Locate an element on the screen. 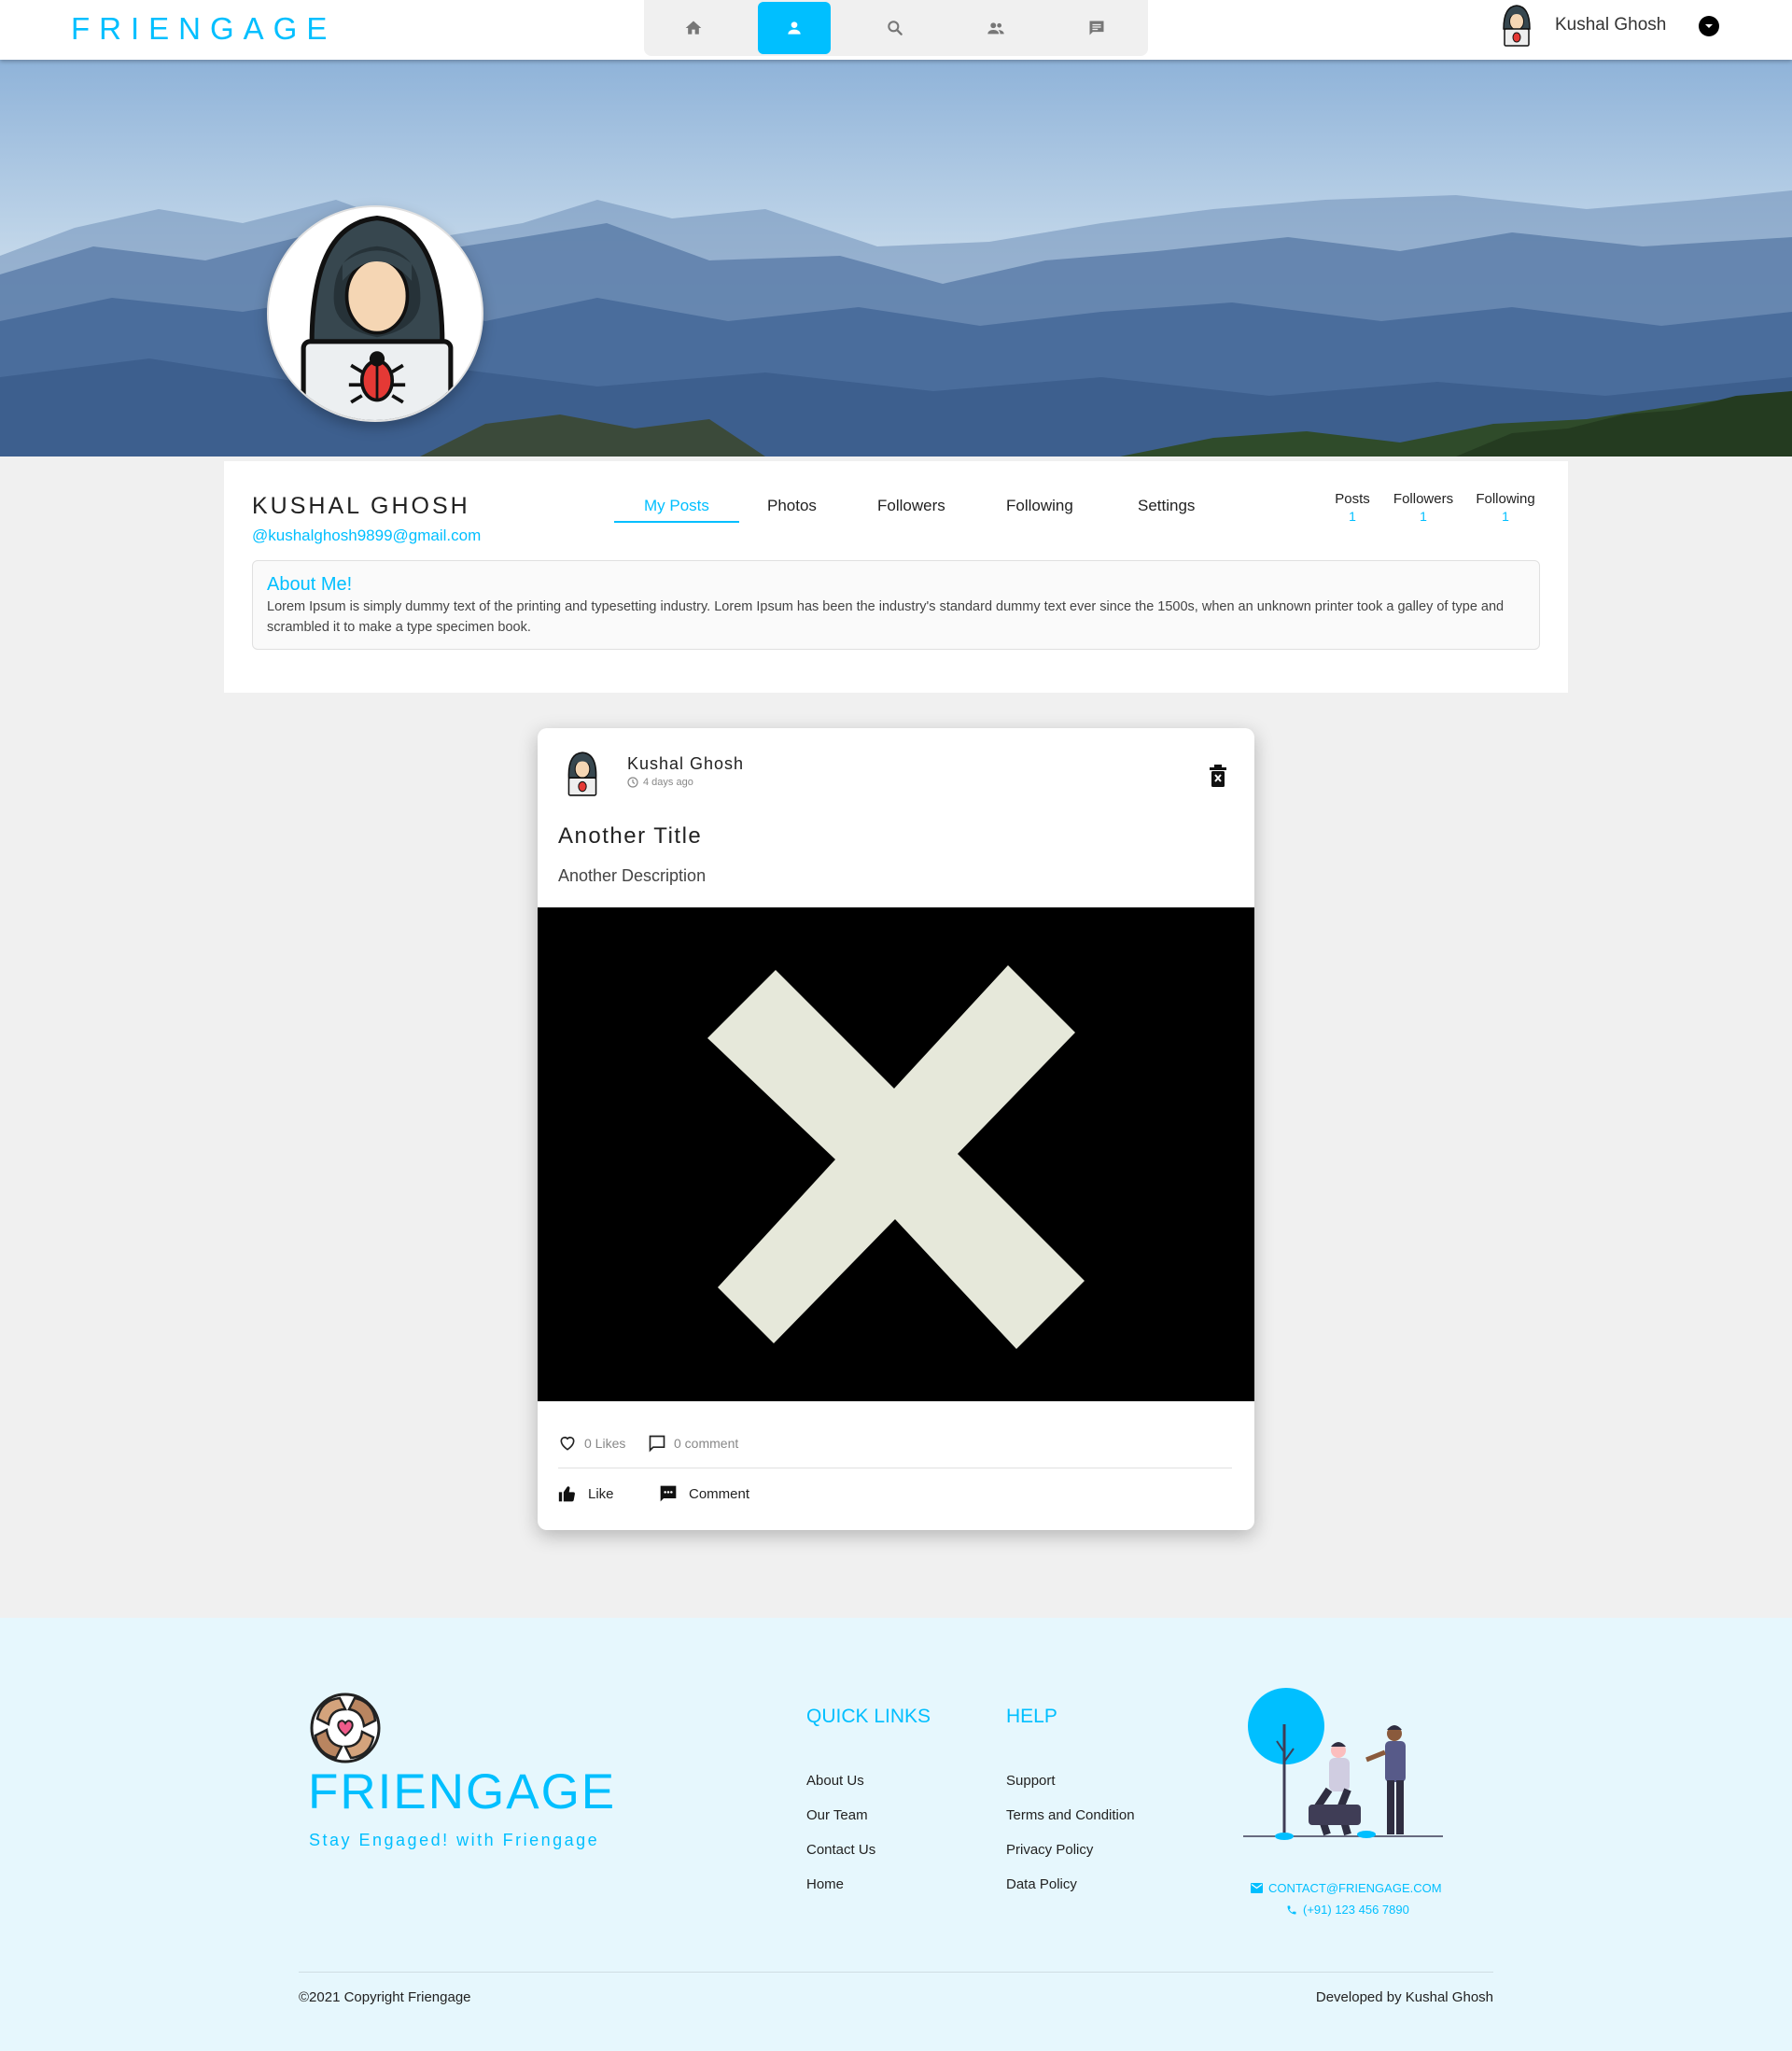 This screenshot has width=1792, height=2051. user-menu: Kushal Ghosh is located at coordinates (1614, 26).